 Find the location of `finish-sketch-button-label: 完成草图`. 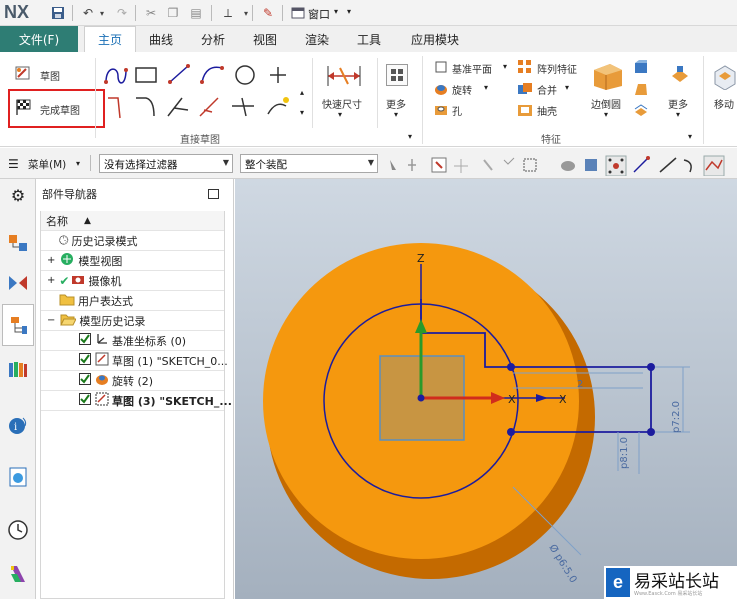

finish-sketch-button-label: 完成草图 is located at coordinates (60, 109).